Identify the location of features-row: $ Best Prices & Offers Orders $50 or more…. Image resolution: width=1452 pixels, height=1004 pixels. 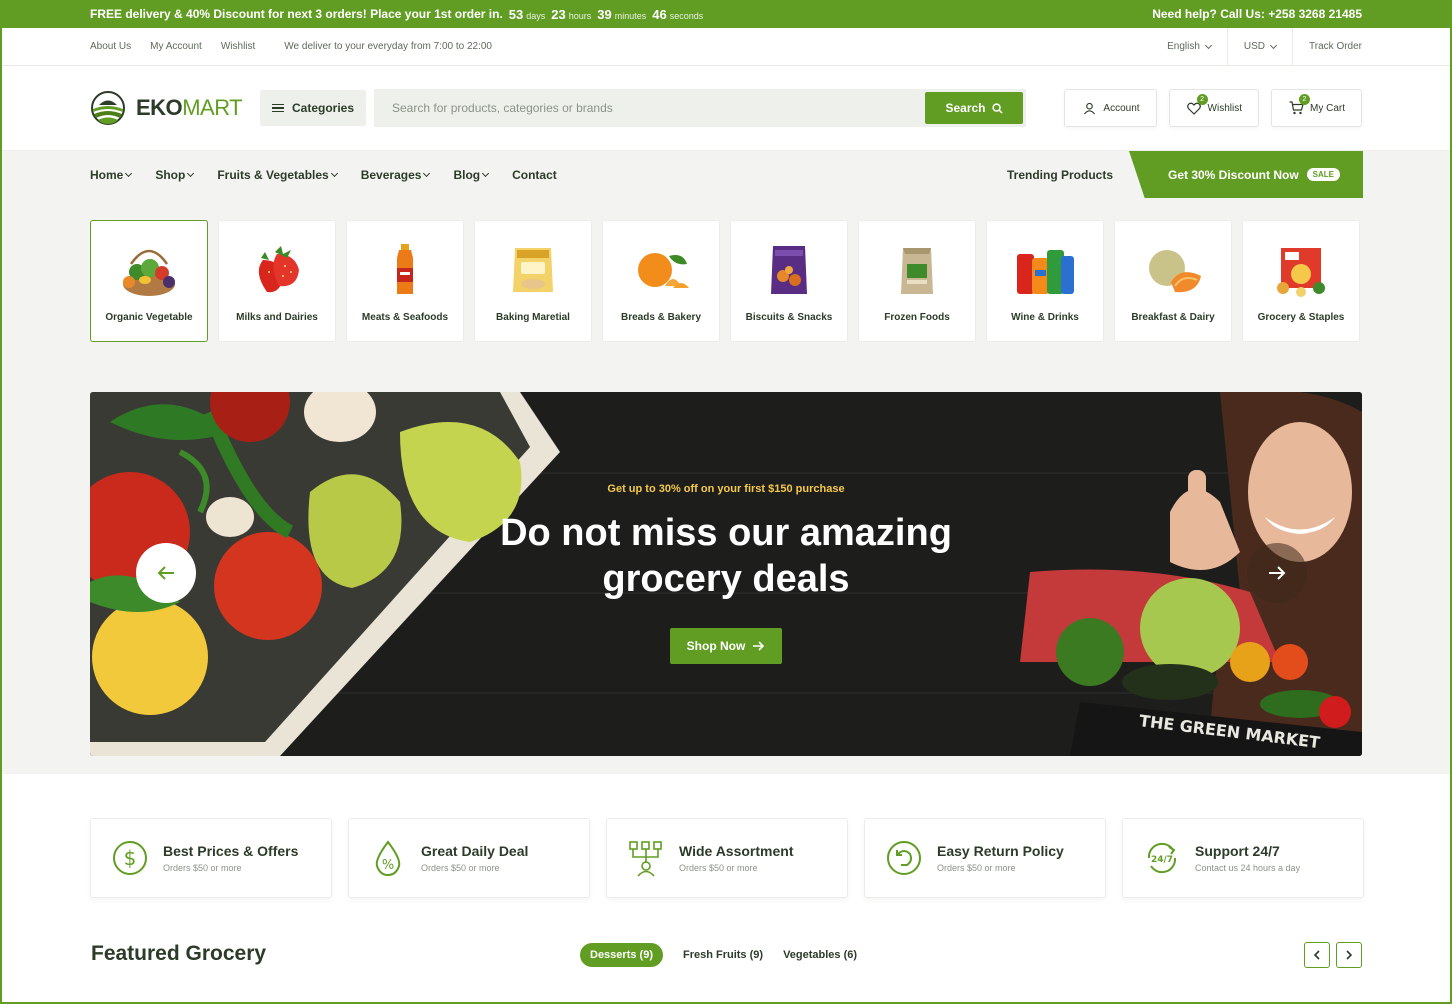
(727, 858).